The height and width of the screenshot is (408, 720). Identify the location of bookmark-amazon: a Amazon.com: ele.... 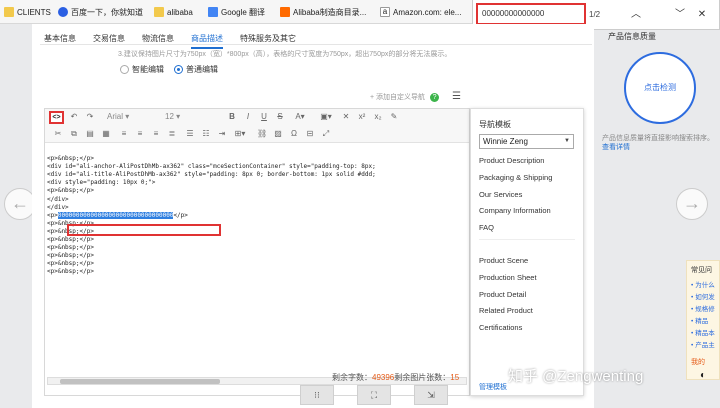
(420, 12).